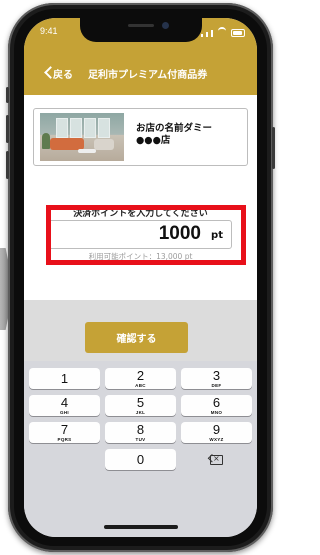 The height and width of the screenshot is (555, 320). I want to click on shop-card: お店の名前ダミー ●●●店, so click(140, 137).